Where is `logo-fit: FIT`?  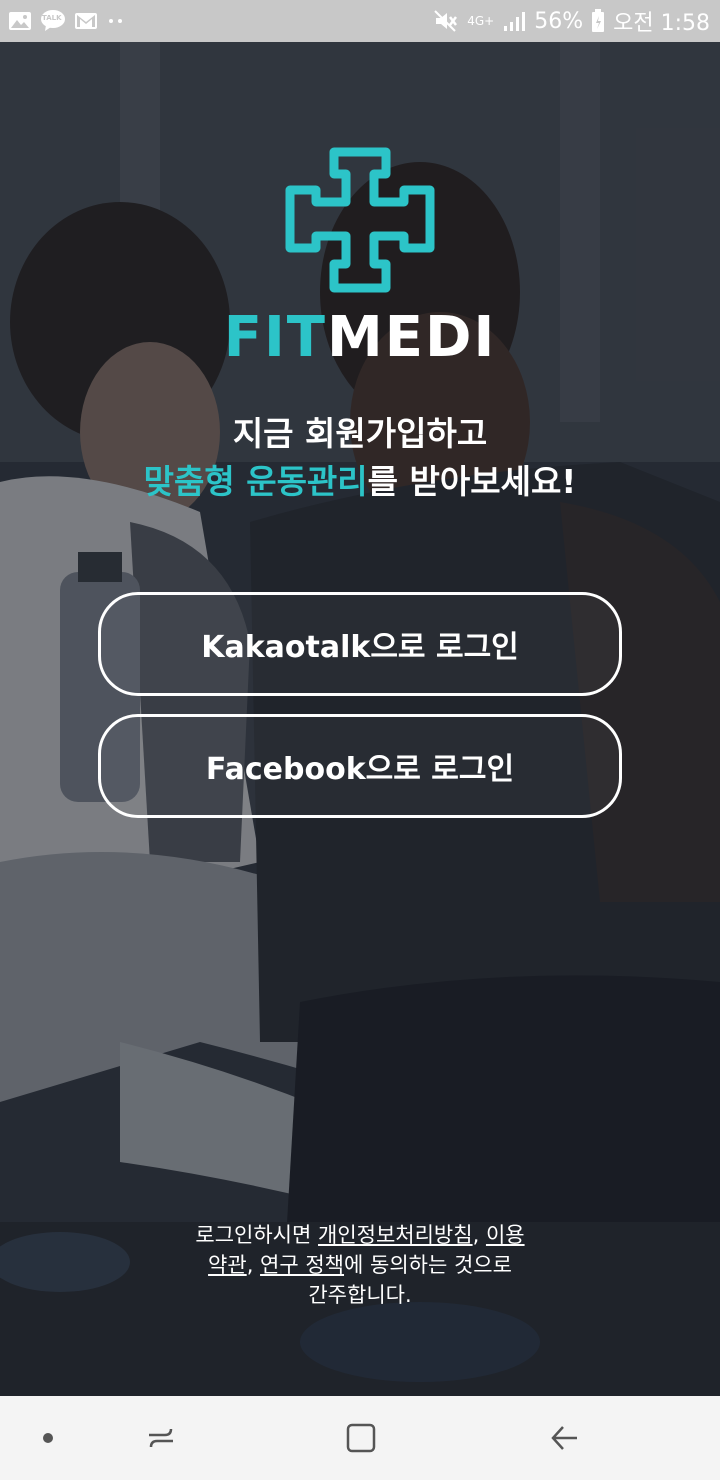 logo-fit: FIT is located at coordinates (275, 337).